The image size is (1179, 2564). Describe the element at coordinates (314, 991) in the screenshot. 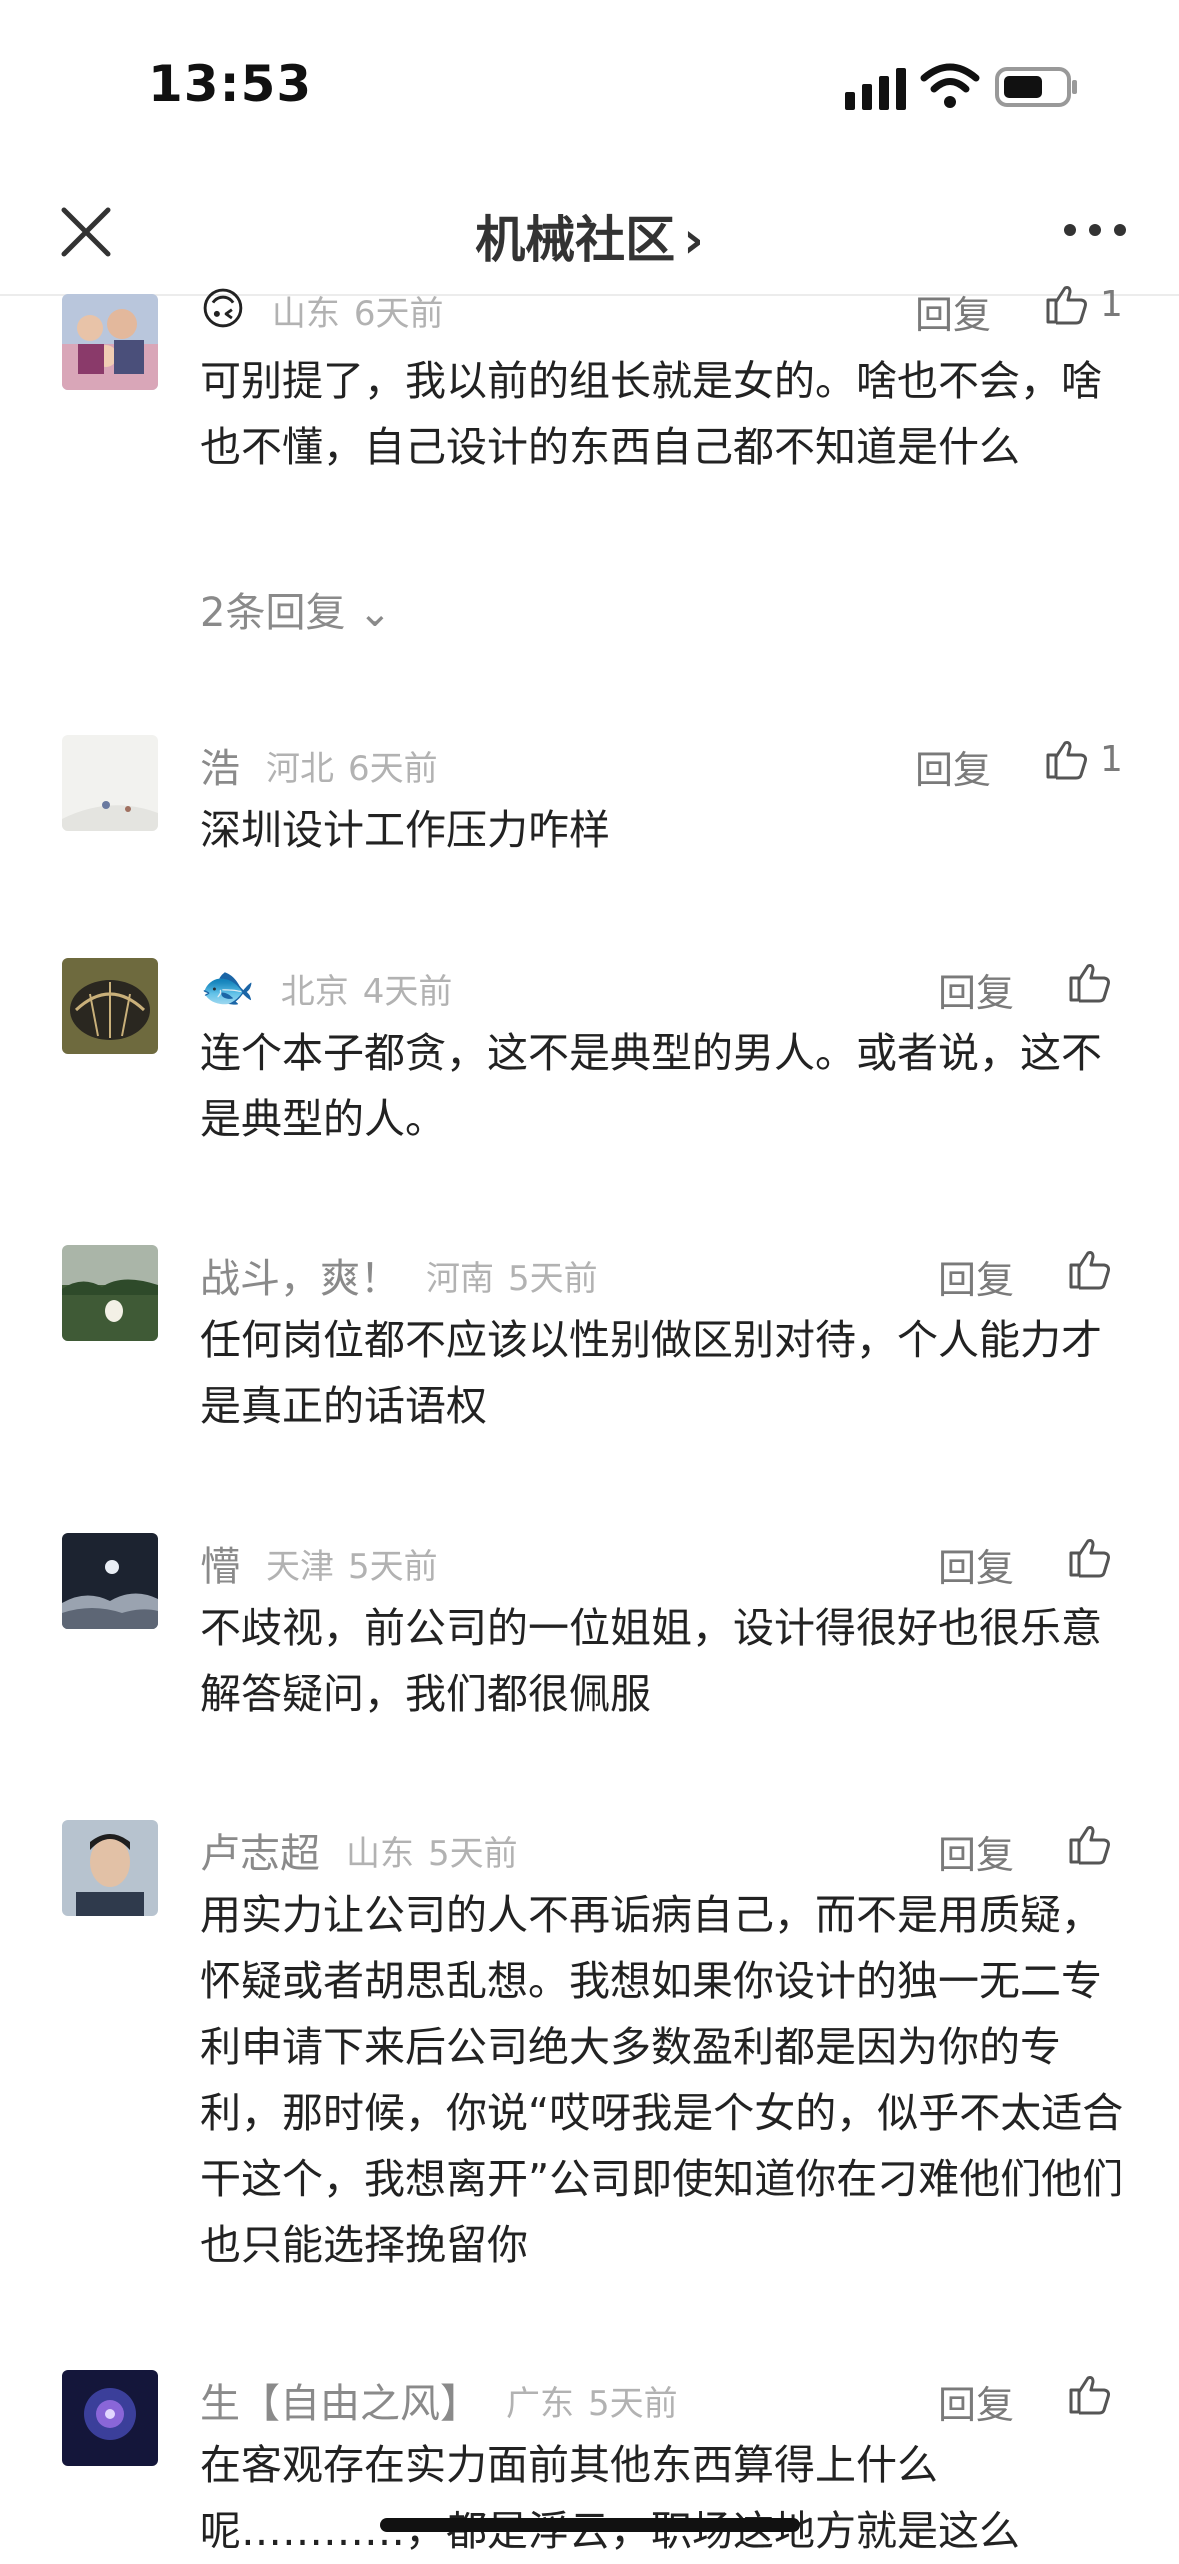

I see `comment-location: 北京` at that location.